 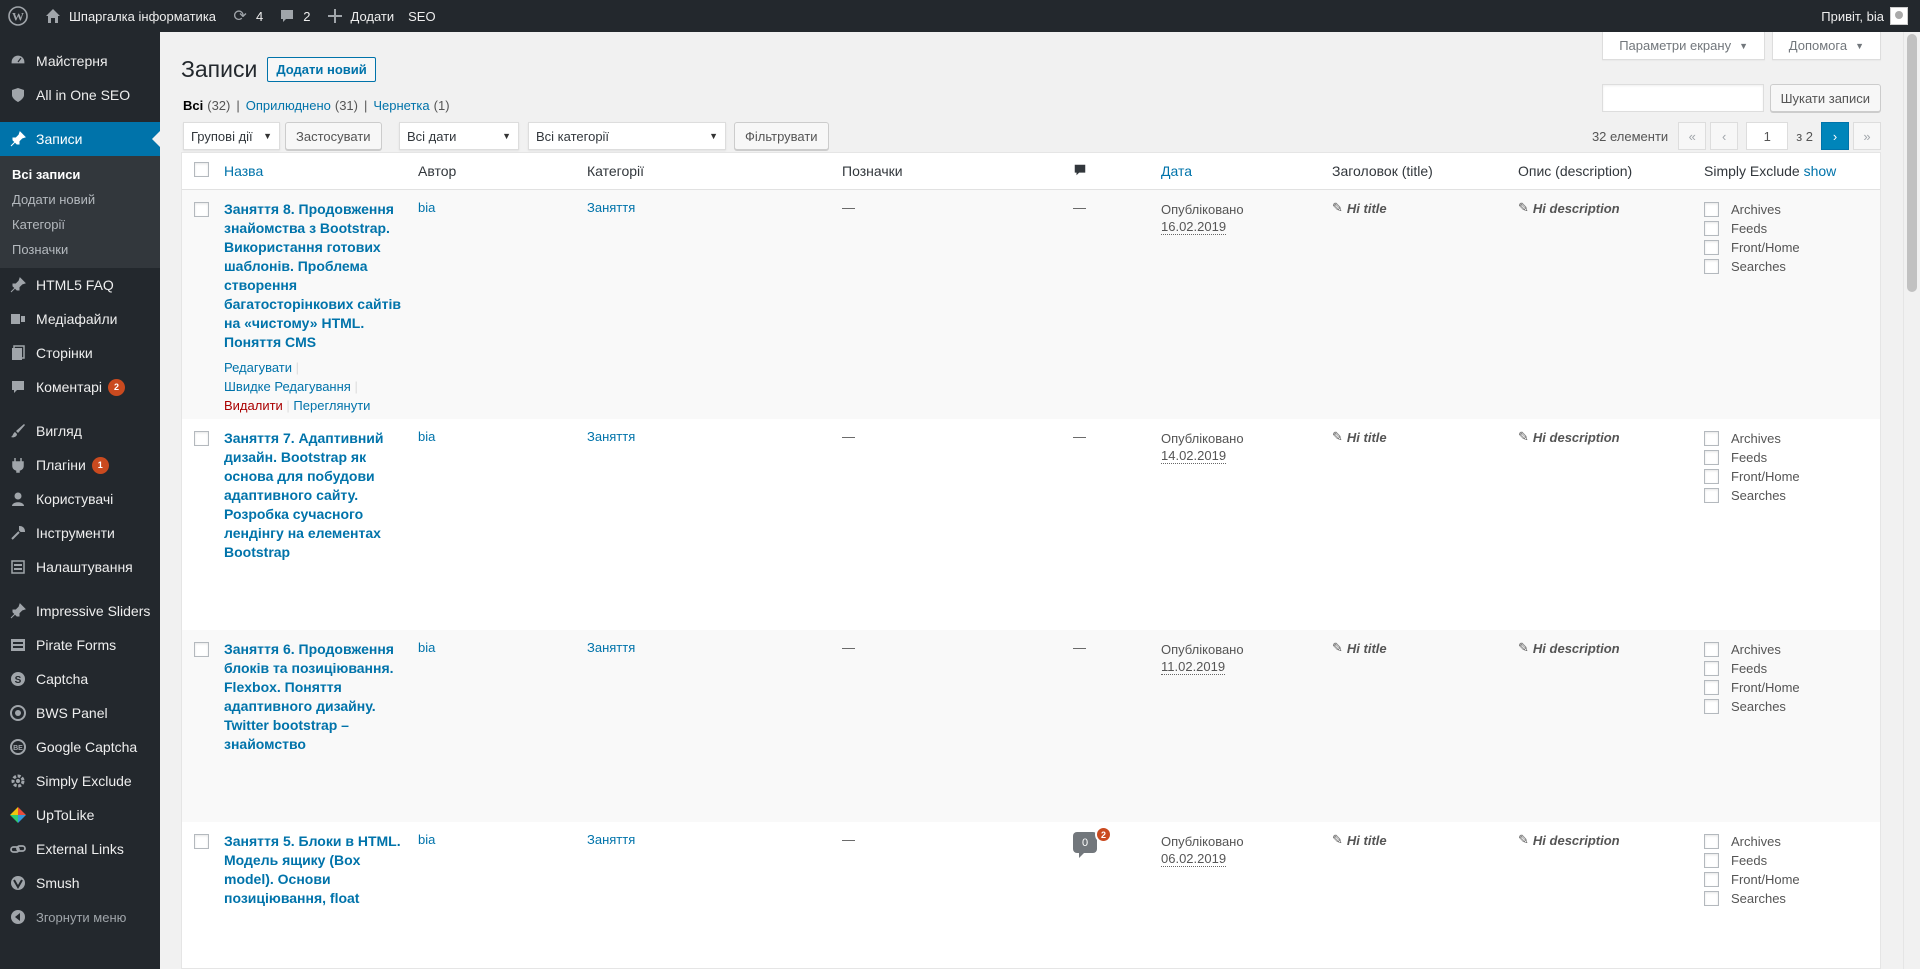 I want to click on trash-link: Видалити, so click(x=253, y=405).